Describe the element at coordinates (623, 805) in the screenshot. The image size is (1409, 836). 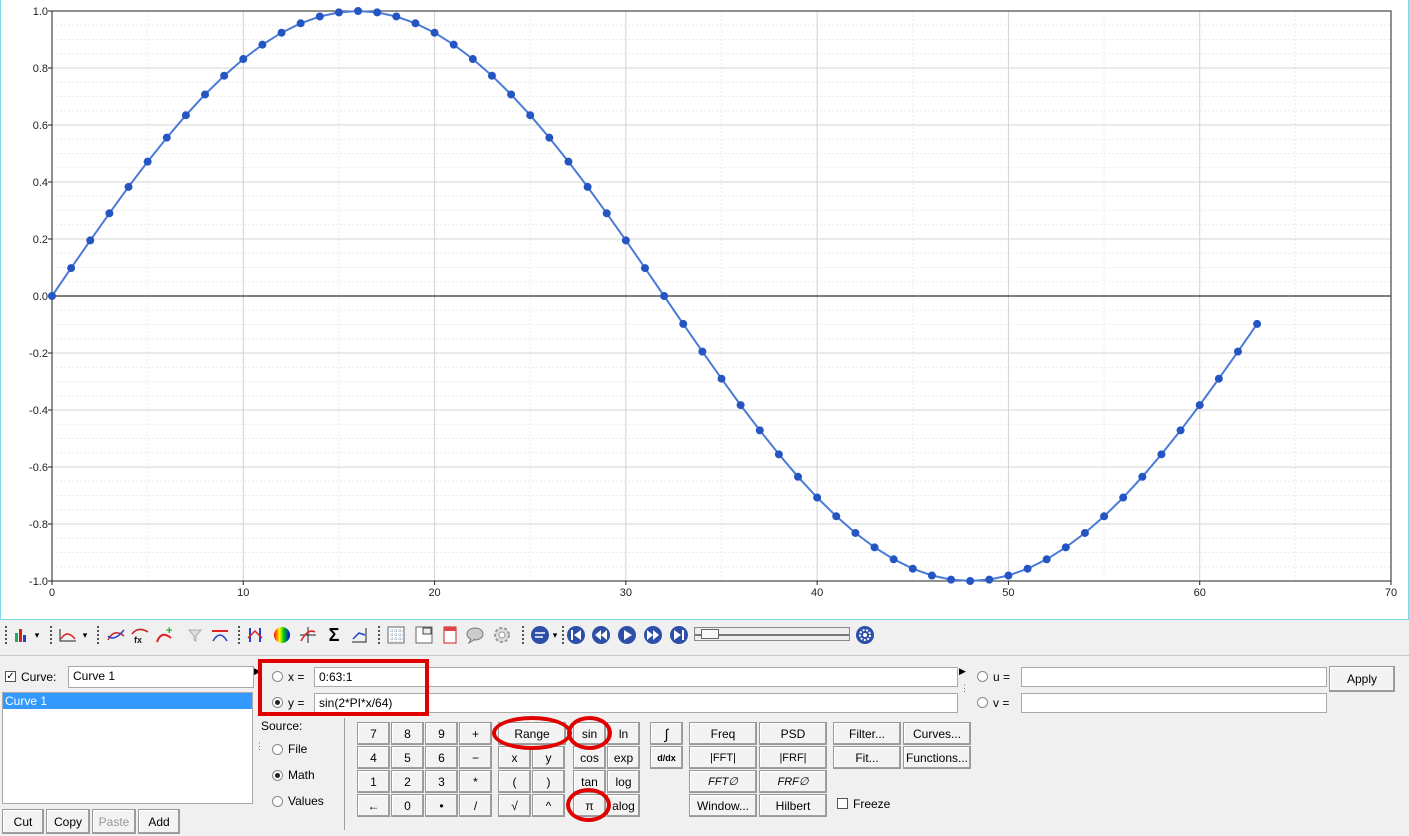
I see `alog-button: alog` at that location.